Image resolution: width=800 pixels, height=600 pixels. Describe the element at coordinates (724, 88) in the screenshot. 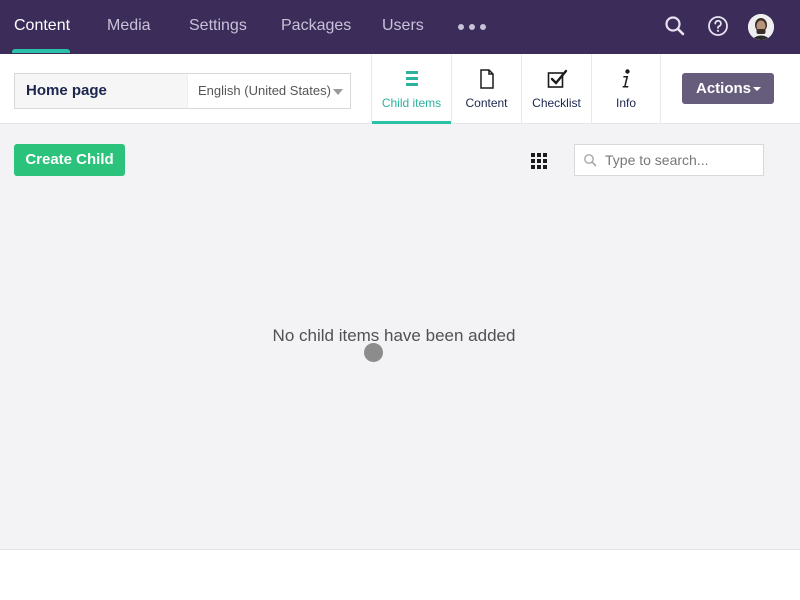

I see `actions-label: Actions` at that location.